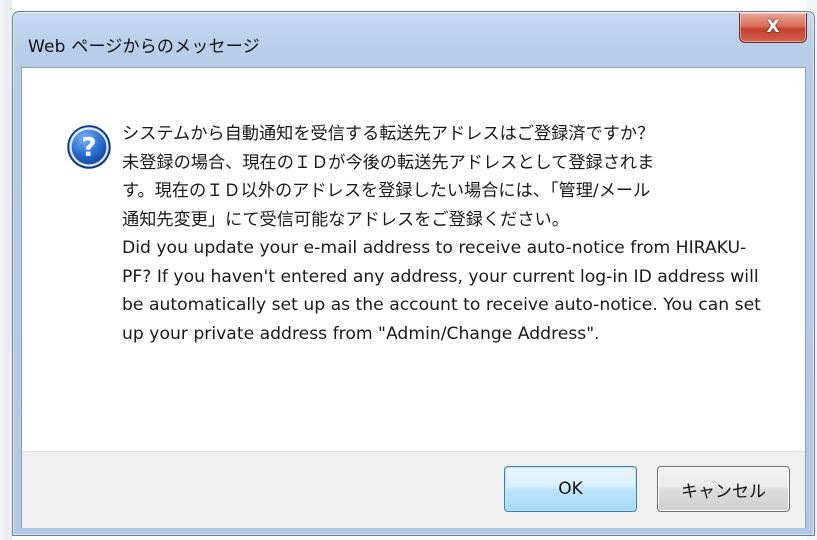  I want to click on title-bar: Web ページからのメッセージ X, so click(413, 39).